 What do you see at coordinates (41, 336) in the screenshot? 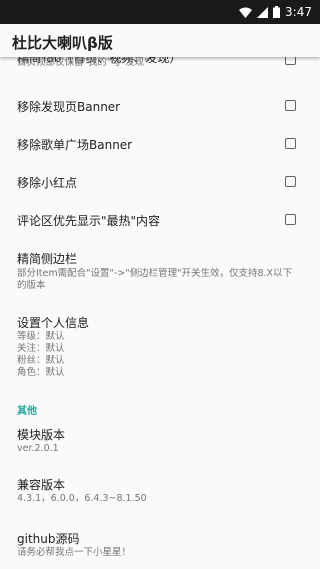
I see `personal-level: 等级：默认` at bounding box center [41, 336].